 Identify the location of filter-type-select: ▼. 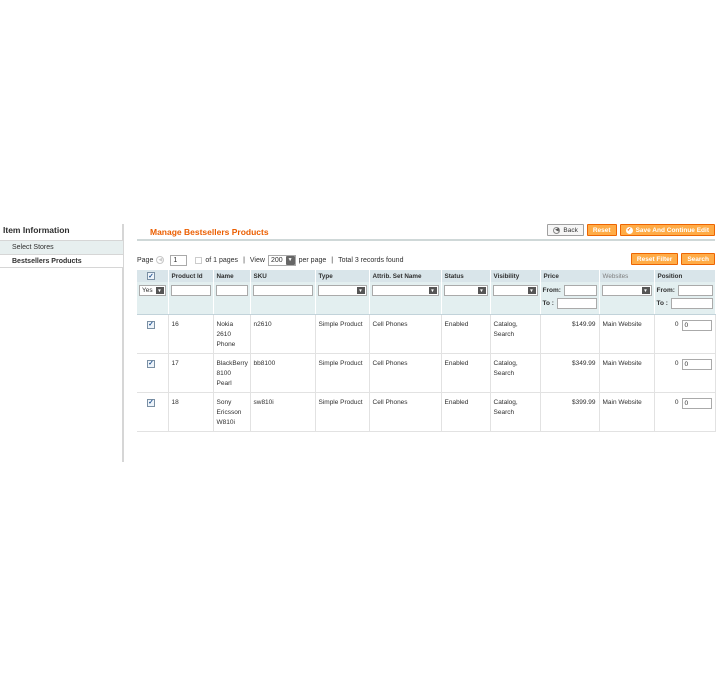
(342, 290).